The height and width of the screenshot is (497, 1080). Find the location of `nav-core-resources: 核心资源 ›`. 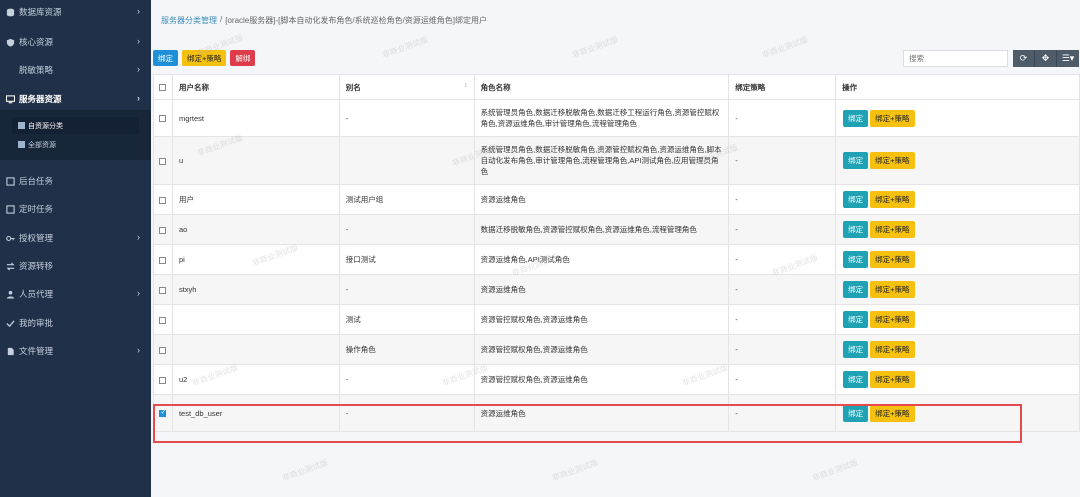

nav-core-resources: 核心资源 › is located at coordinates (75, 42).